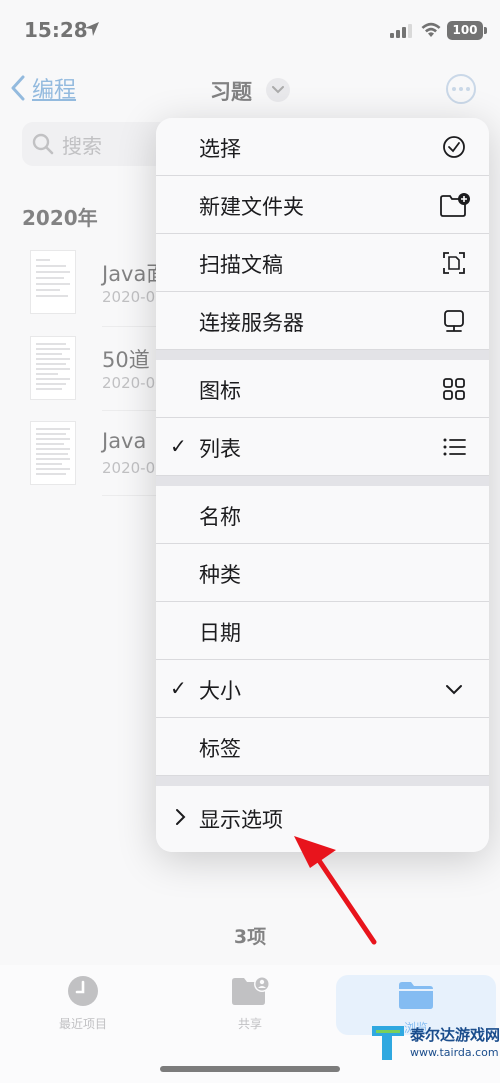  I want to click on menu-item-label: 列表, so click(220, 449).